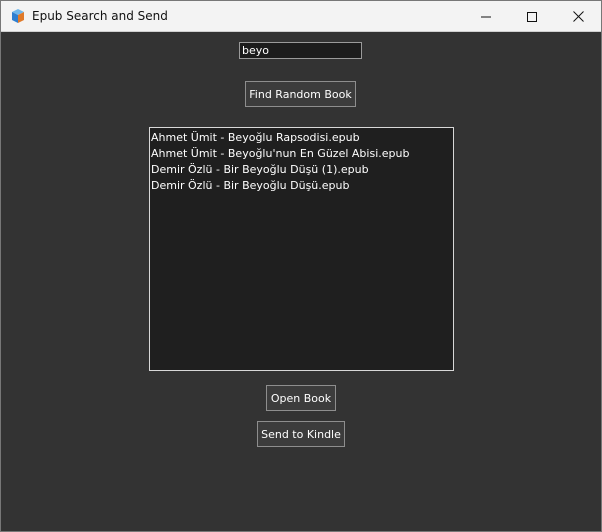  What do you see at coordinates (301, 398) in the screenshot?
I see `open-book-button: Open Book` at bounding box center [301, 398].